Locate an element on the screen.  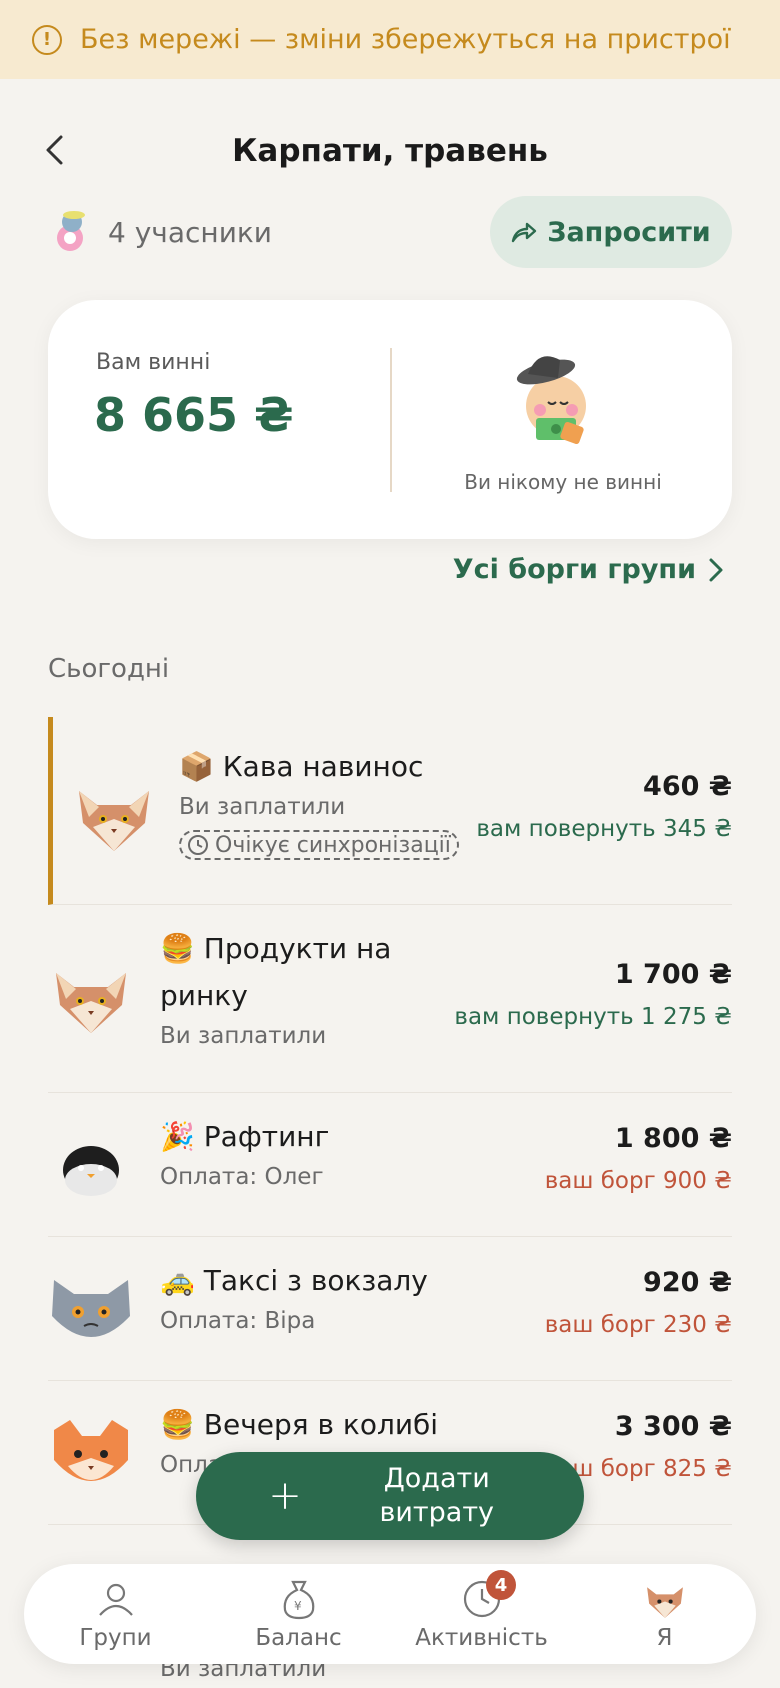
nav-groups: Групи is located at coordinates (115, 1614).